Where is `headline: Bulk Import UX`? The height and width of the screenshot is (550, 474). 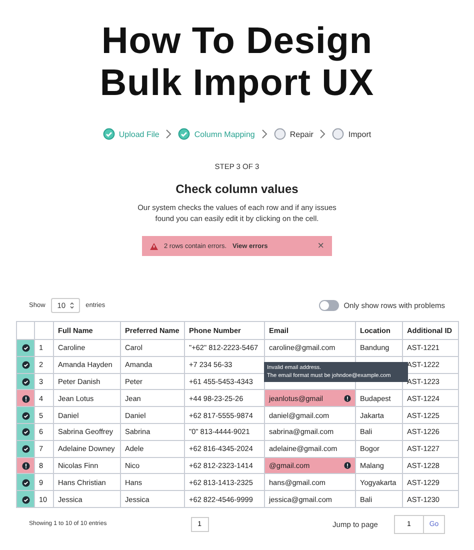 headline: Bulk Import UX is located at coordinates (237, 83).